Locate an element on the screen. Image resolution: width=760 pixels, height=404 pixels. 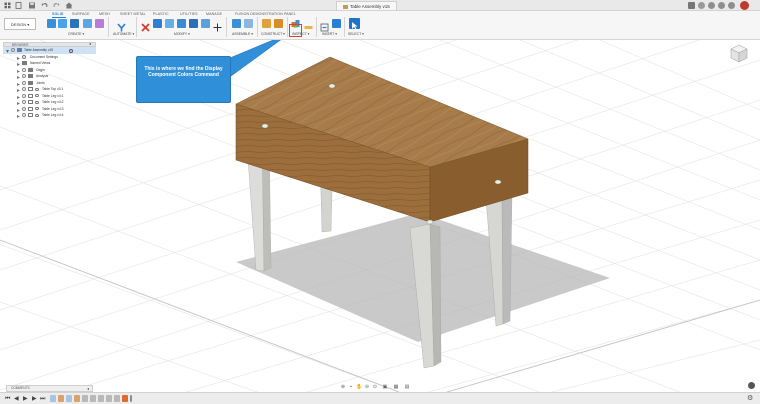
automate-icon is located at coordinates (121, 25).